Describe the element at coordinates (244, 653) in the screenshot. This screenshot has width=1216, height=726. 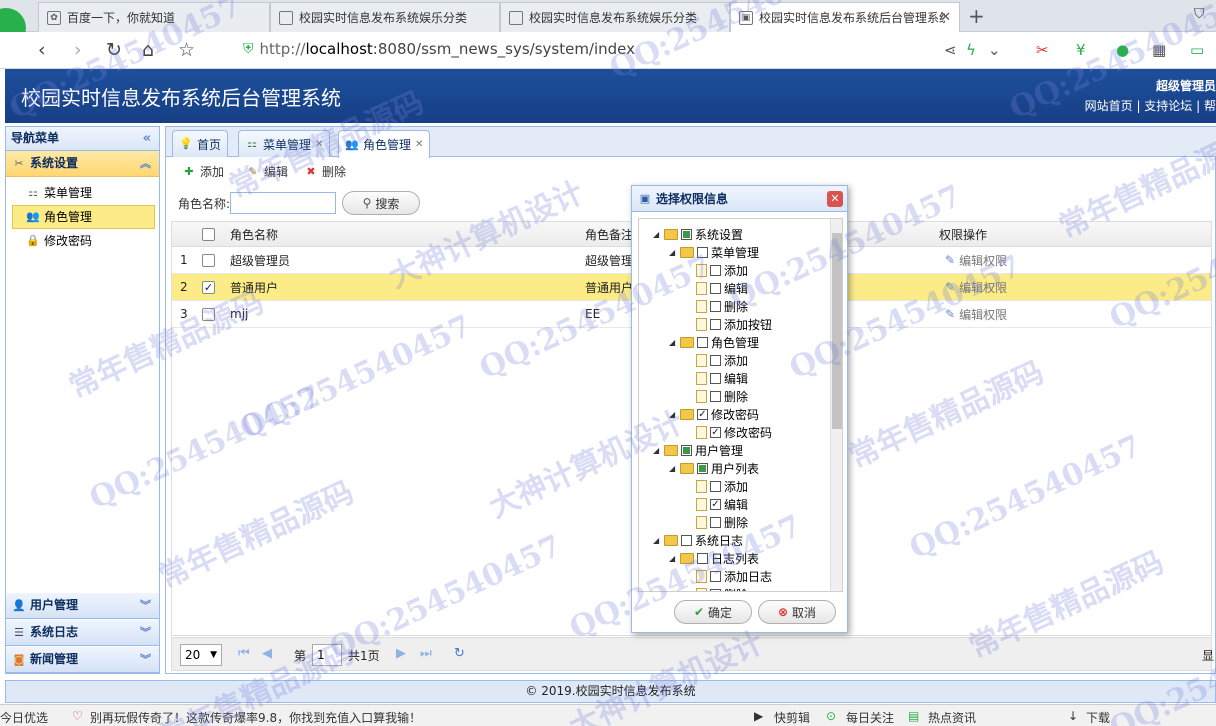
I see `first-page-icon: ⏮` at that location.